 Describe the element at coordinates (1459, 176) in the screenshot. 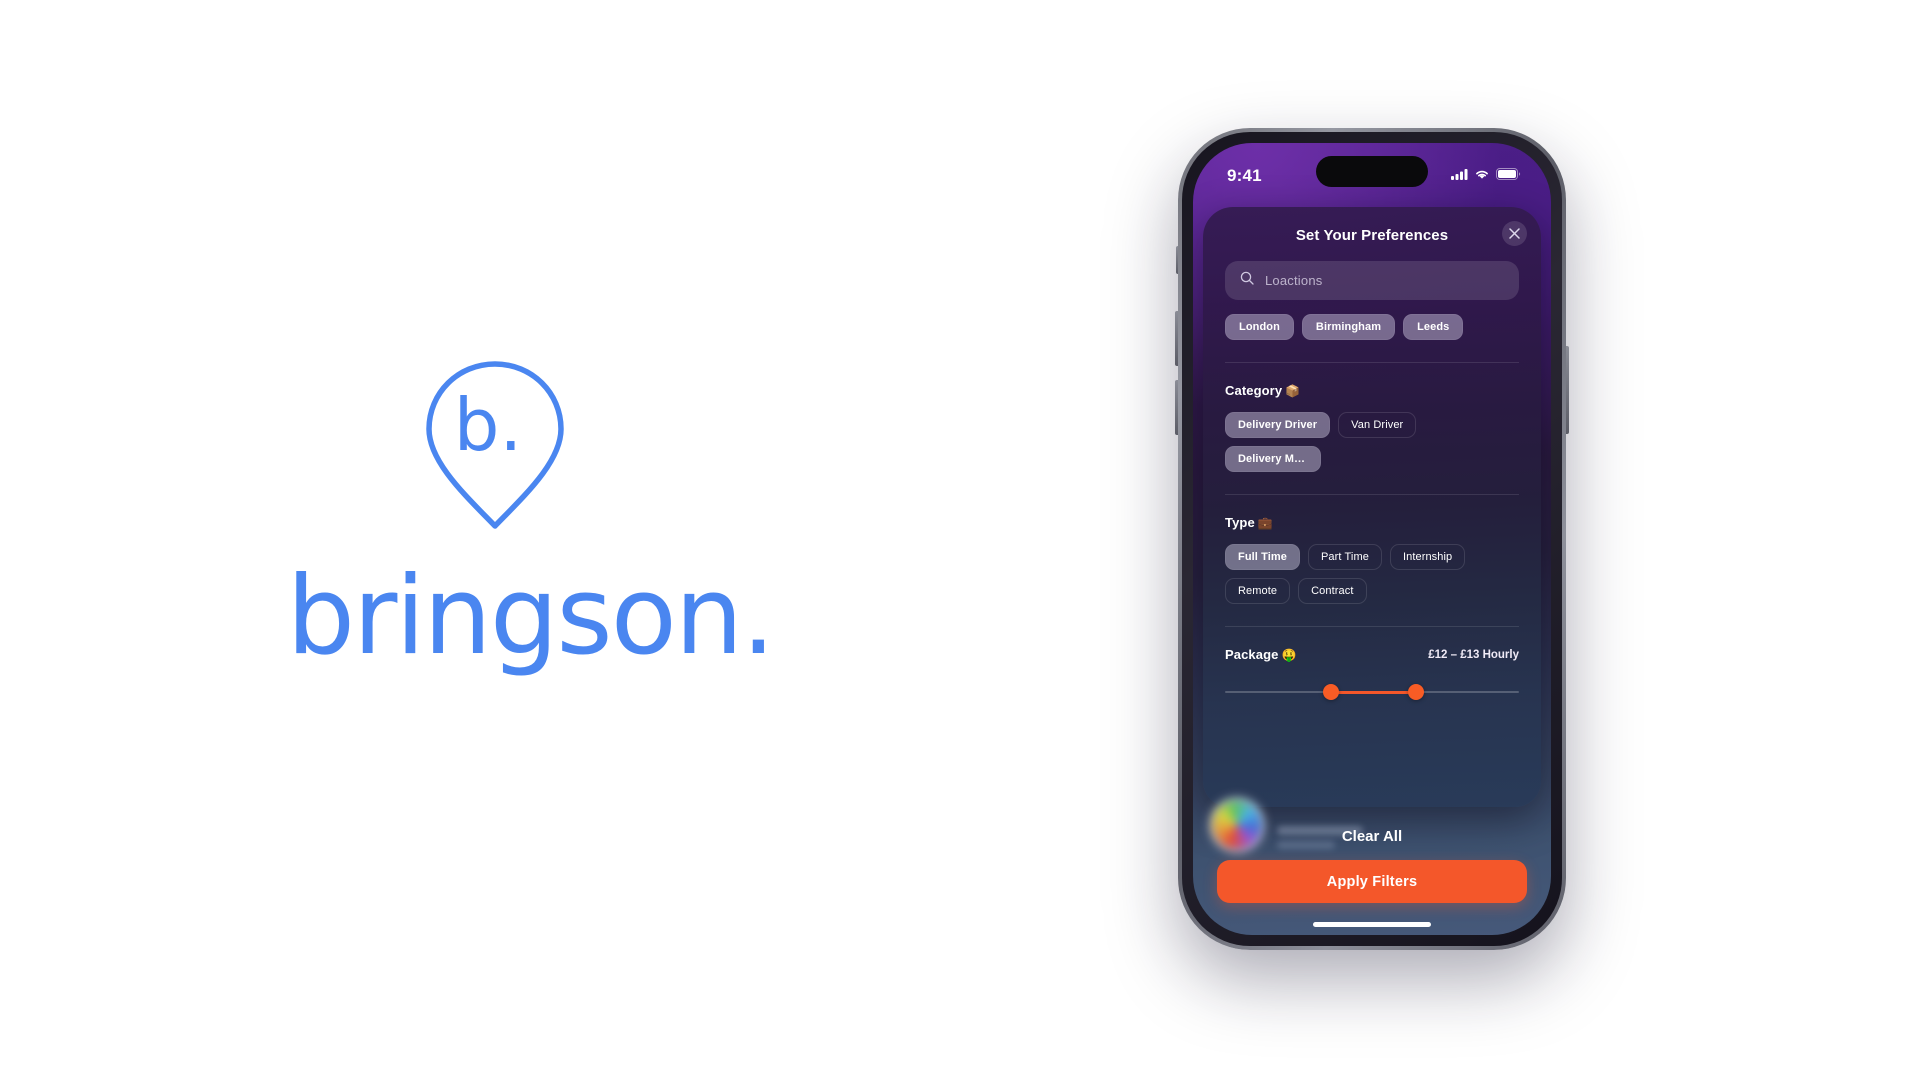

I see `cellular-signal-icon` at that location.